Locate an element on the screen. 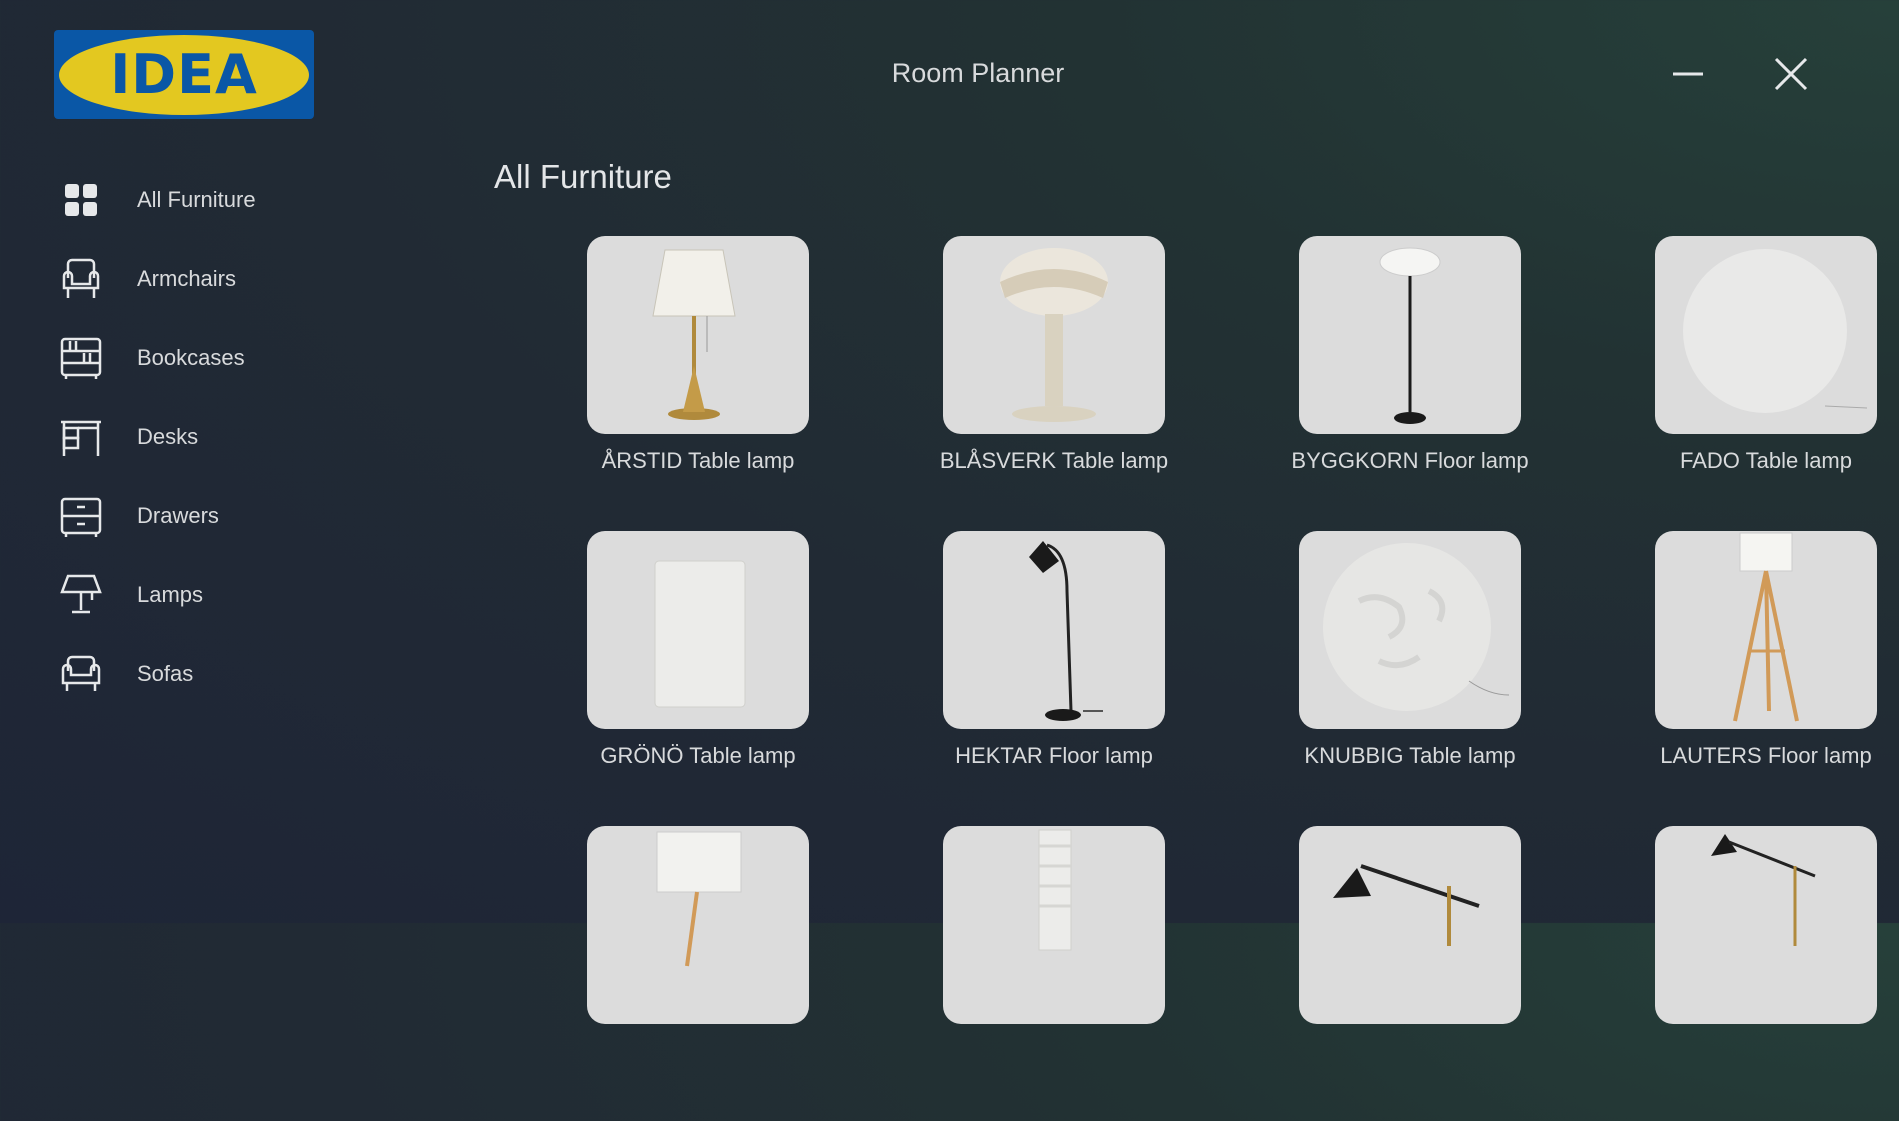 The height and width of the screenshot is (1121, 1899). sidebar-item-armchairs: Armchairs is located at coordinates (234, 278).